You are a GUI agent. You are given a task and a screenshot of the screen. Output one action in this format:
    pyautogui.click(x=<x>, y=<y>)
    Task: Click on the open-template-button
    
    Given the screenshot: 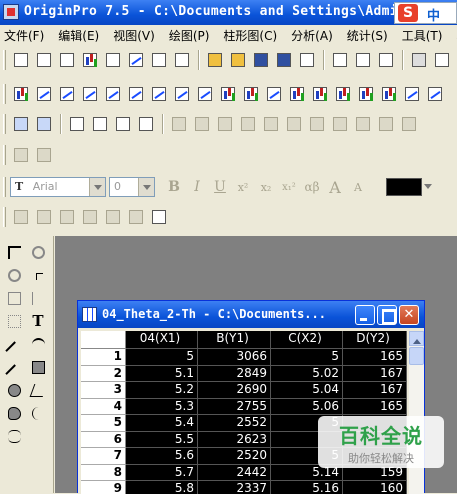 What is the action you would take?
    pyautogui.click(x=237, y=59)
    